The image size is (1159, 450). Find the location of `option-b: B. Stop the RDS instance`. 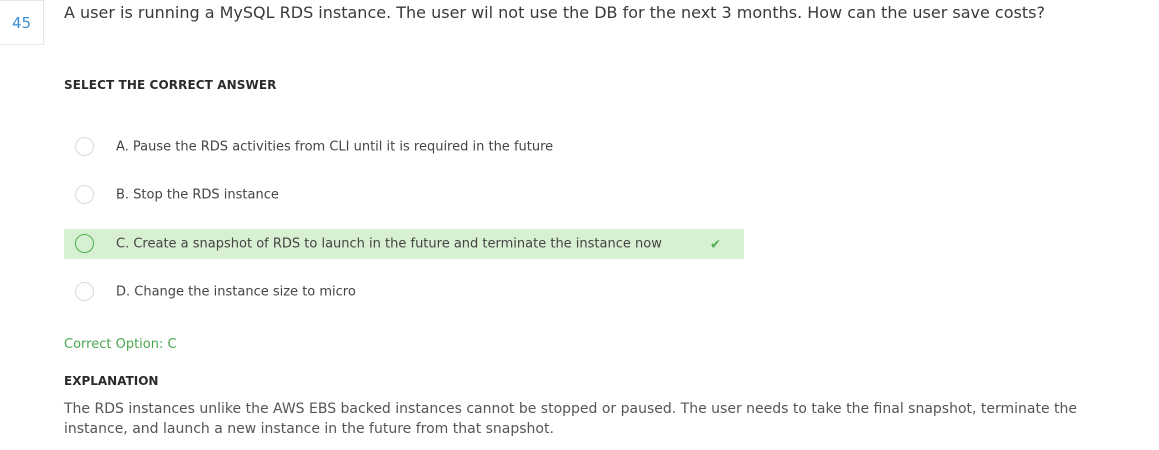

option-b: B. Stop the RDS instance is located at coordinates (404, 195).